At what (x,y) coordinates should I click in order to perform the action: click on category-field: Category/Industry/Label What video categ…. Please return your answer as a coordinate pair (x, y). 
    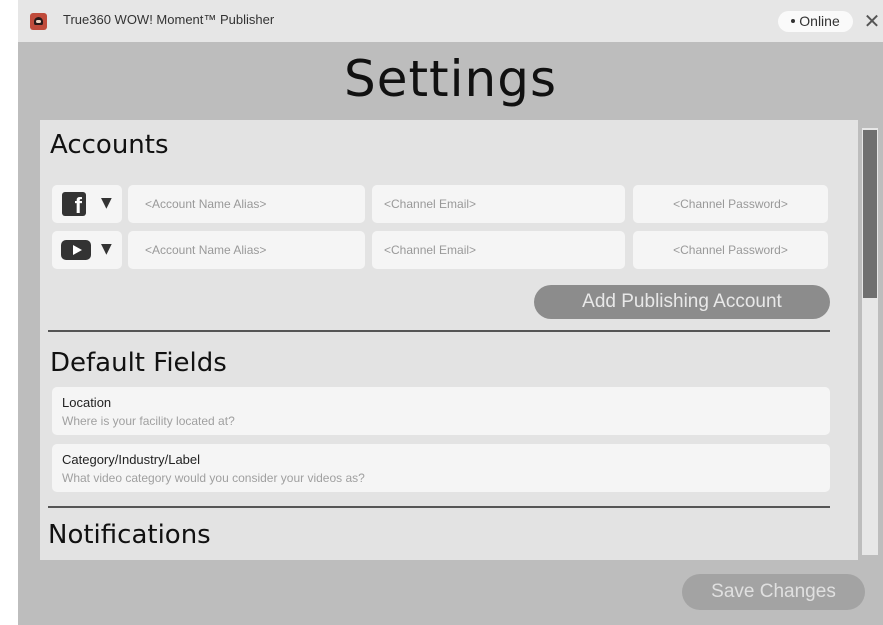
    Looking at the image, I should click on (441, 468).